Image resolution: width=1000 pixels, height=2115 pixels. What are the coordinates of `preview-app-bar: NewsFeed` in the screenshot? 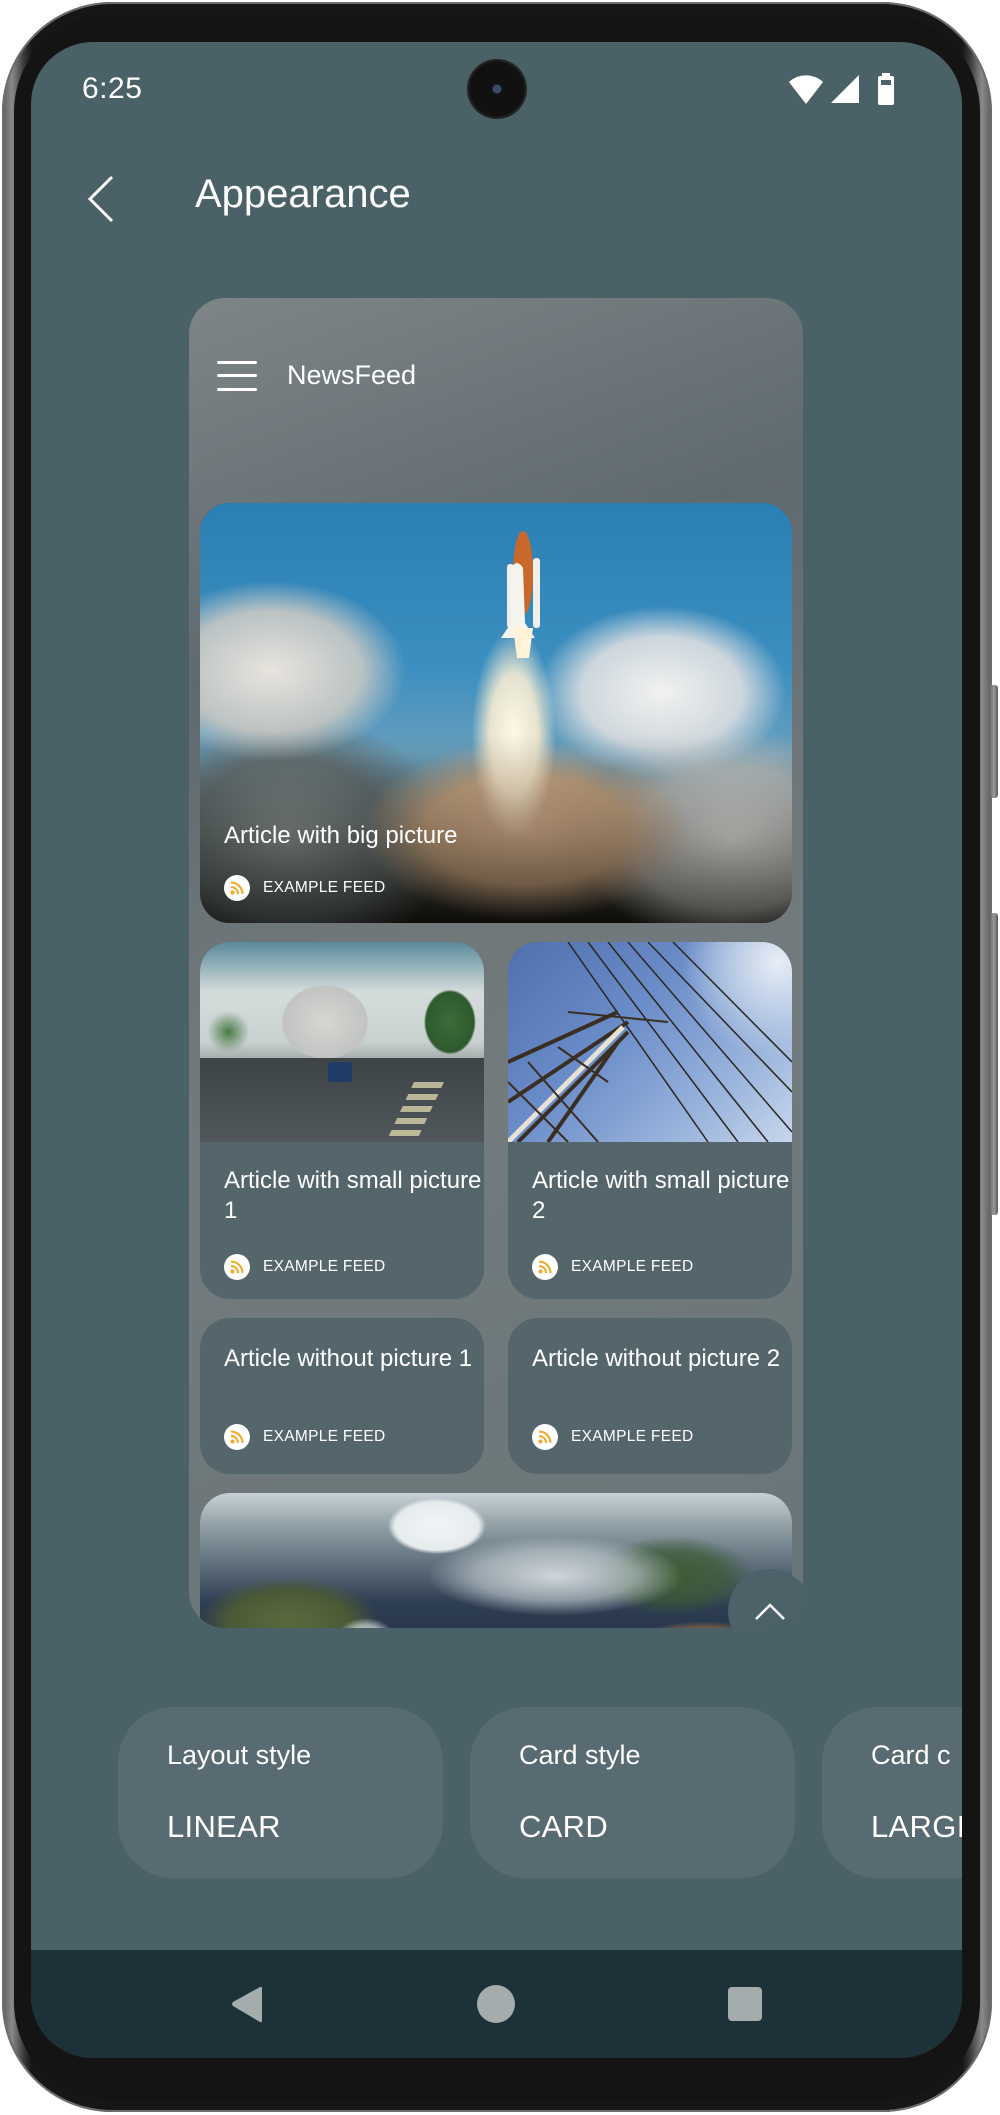 It's located at (316, 375).